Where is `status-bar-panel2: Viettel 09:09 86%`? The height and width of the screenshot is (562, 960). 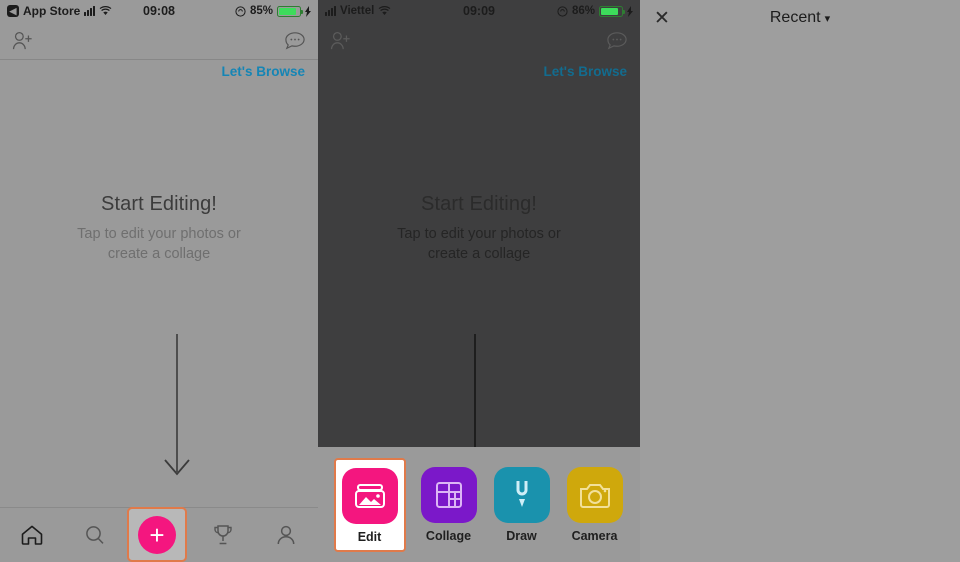
status-bar-panel2: Viettel 09:09 86% is located at coordinates (479, 11).